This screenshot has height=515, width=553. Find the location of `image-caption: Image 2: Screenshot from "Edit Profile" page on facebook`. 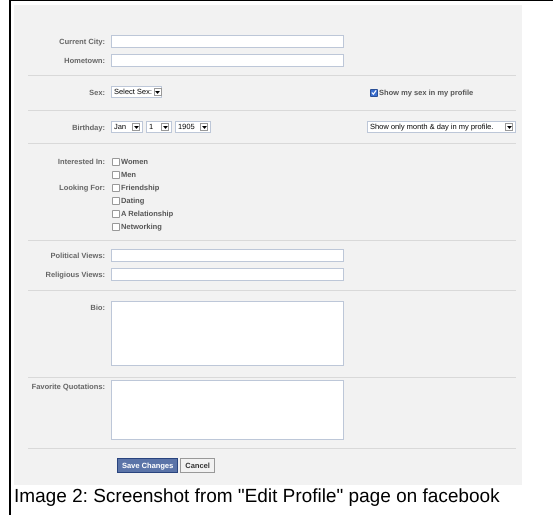

image-caption: Image 2: Screenshot from "Edit Profile" page on facebook is located at coordinates (257, 496).